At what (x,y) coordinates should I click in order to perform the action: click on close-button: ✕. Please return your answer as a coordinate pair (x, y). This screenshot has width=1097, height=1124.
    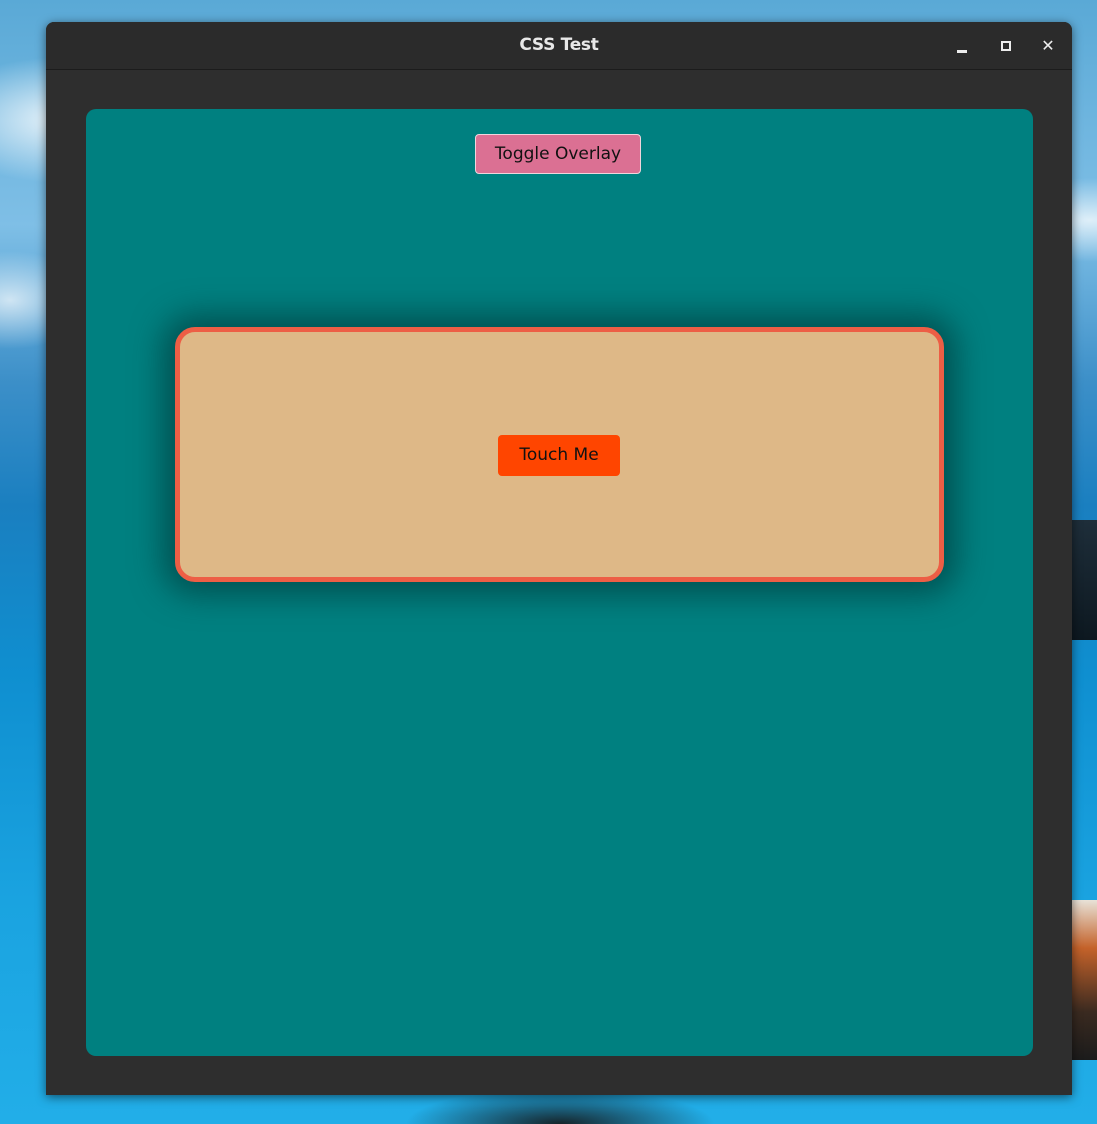
    Looking at the image, I should click on (1048, 46).